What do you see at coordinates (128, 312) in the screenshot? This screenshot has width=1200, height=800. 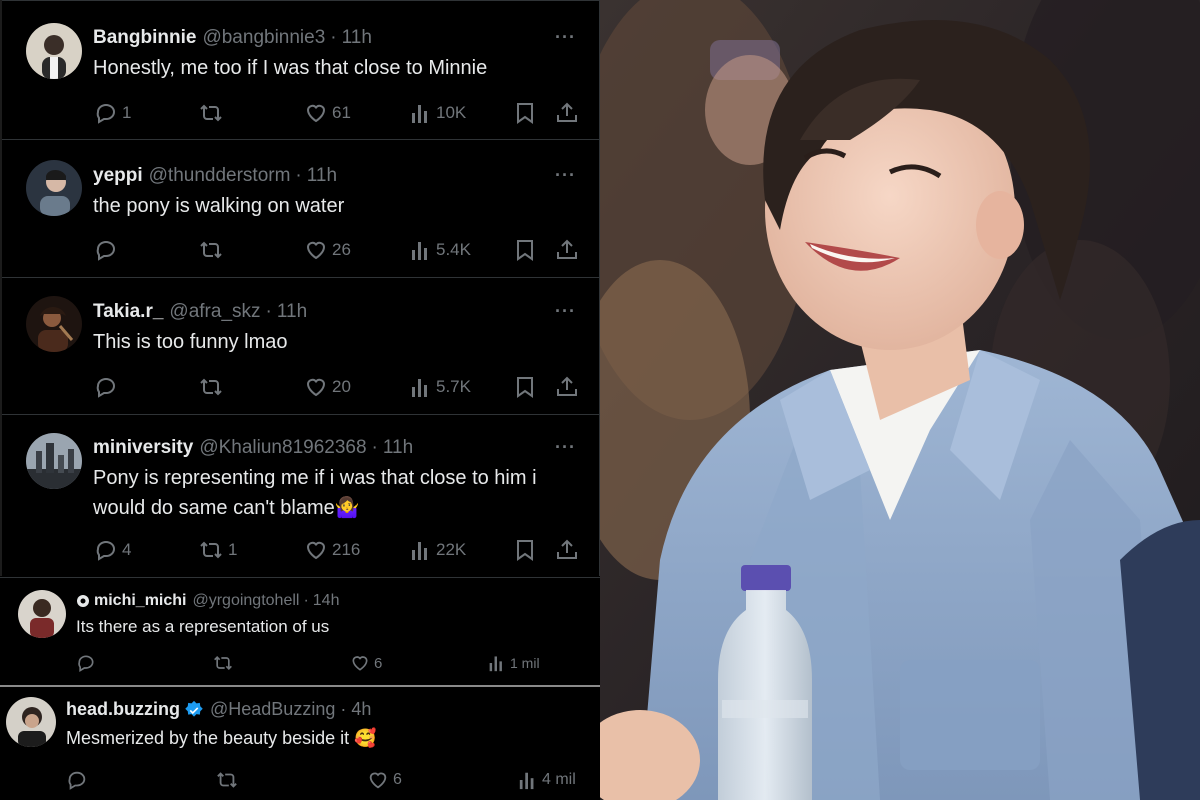 I see `display-name: Takia.r_` at bounding box center [128, 312].